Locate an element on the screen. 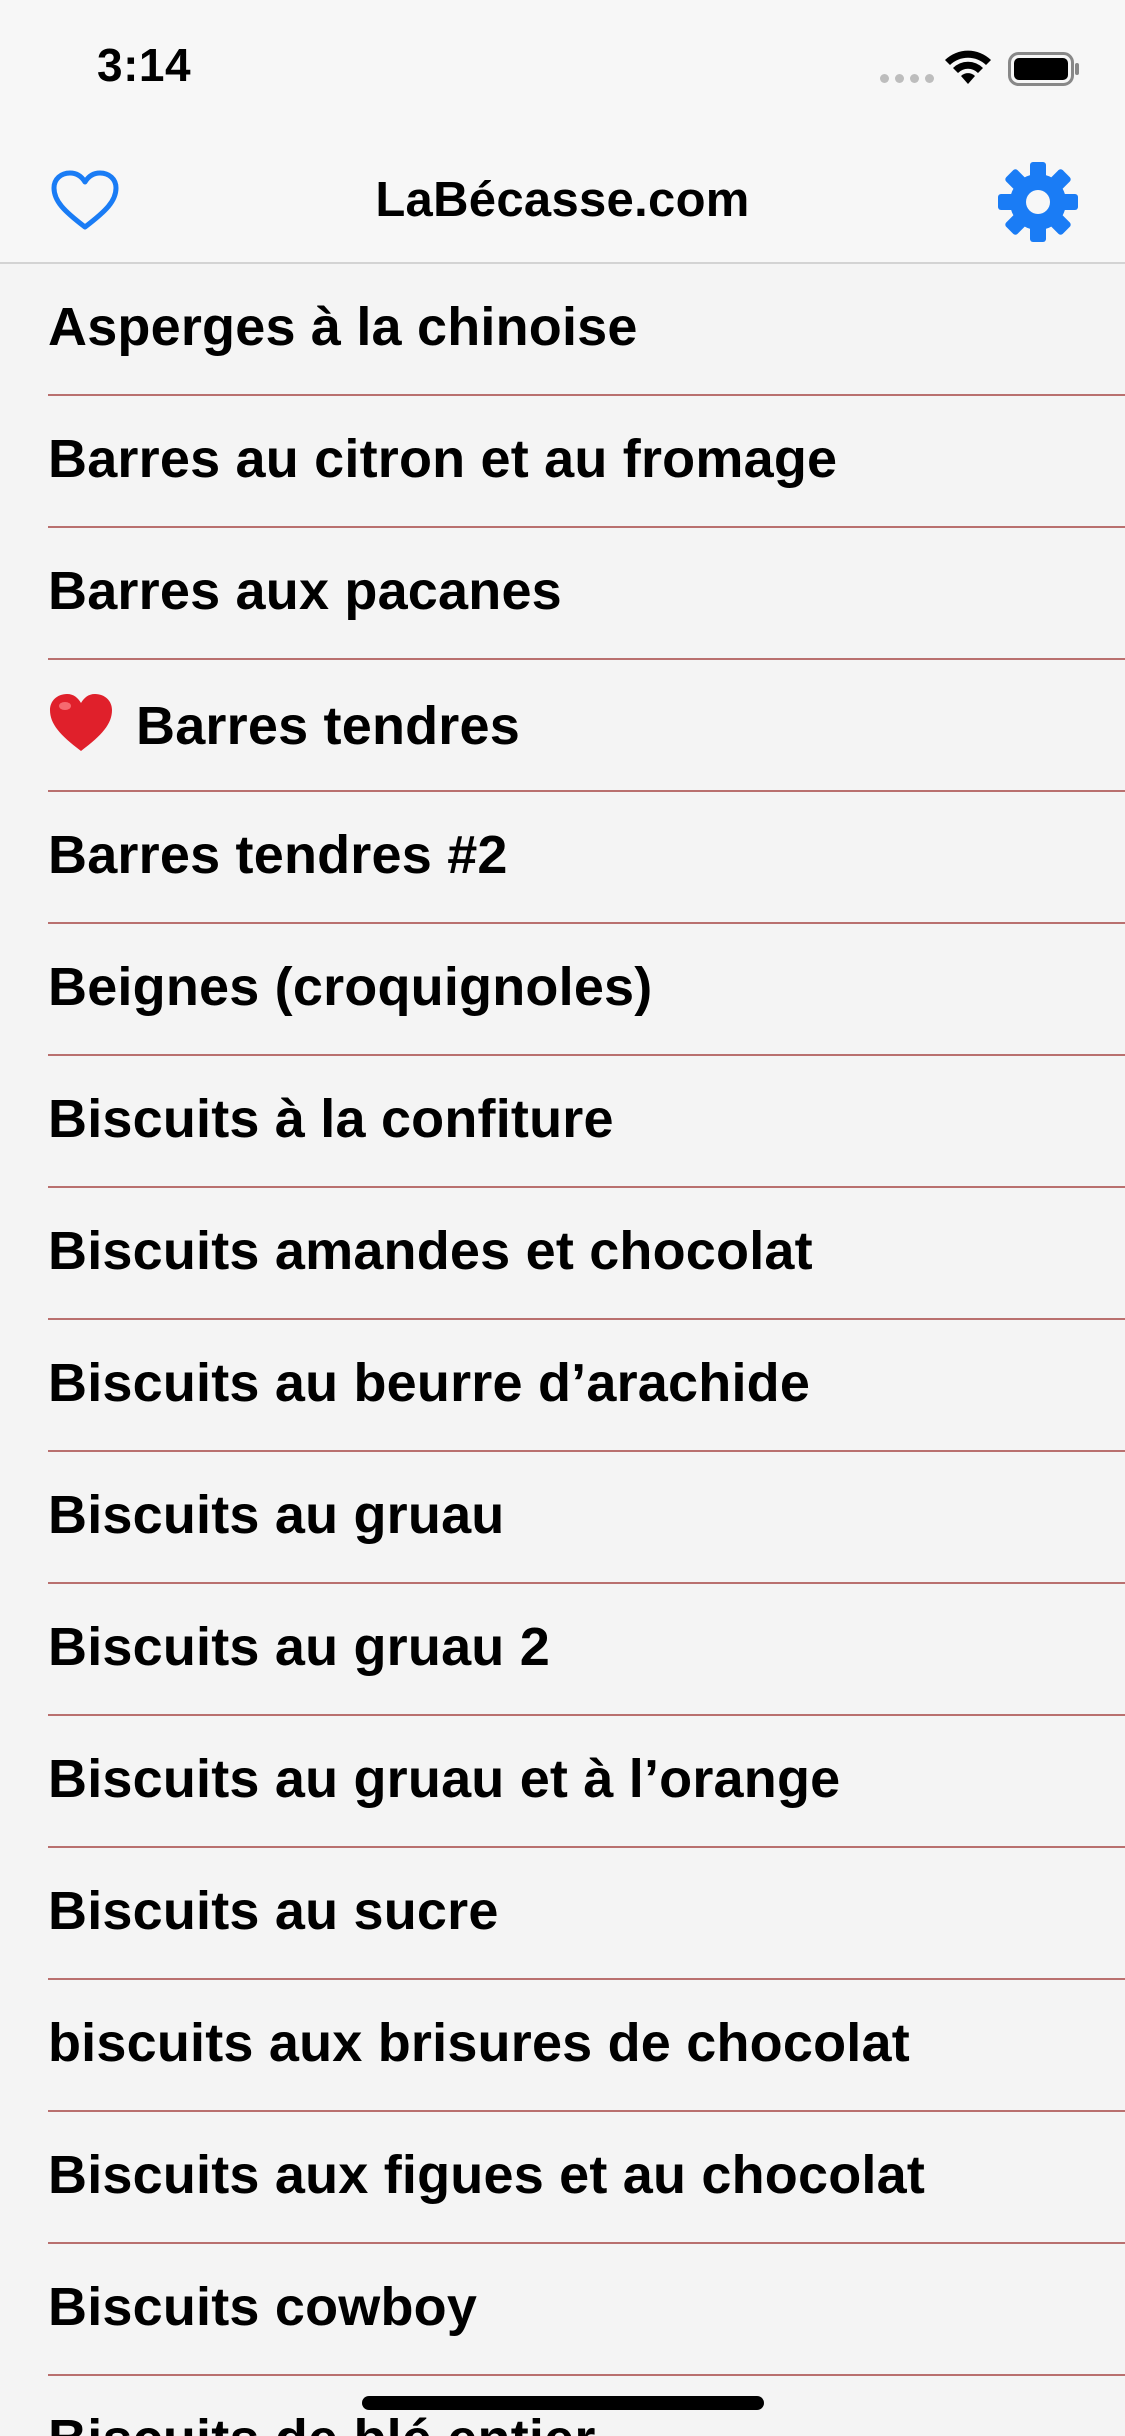  recipe-label: biscuits aux brisures de chocolat is located at coordinates (479, 2043).